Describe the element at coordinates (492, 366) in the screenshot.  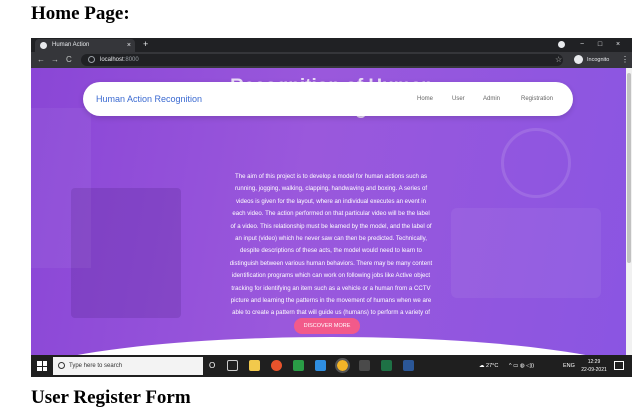
I see `weather-temp: 27°C` at that location.